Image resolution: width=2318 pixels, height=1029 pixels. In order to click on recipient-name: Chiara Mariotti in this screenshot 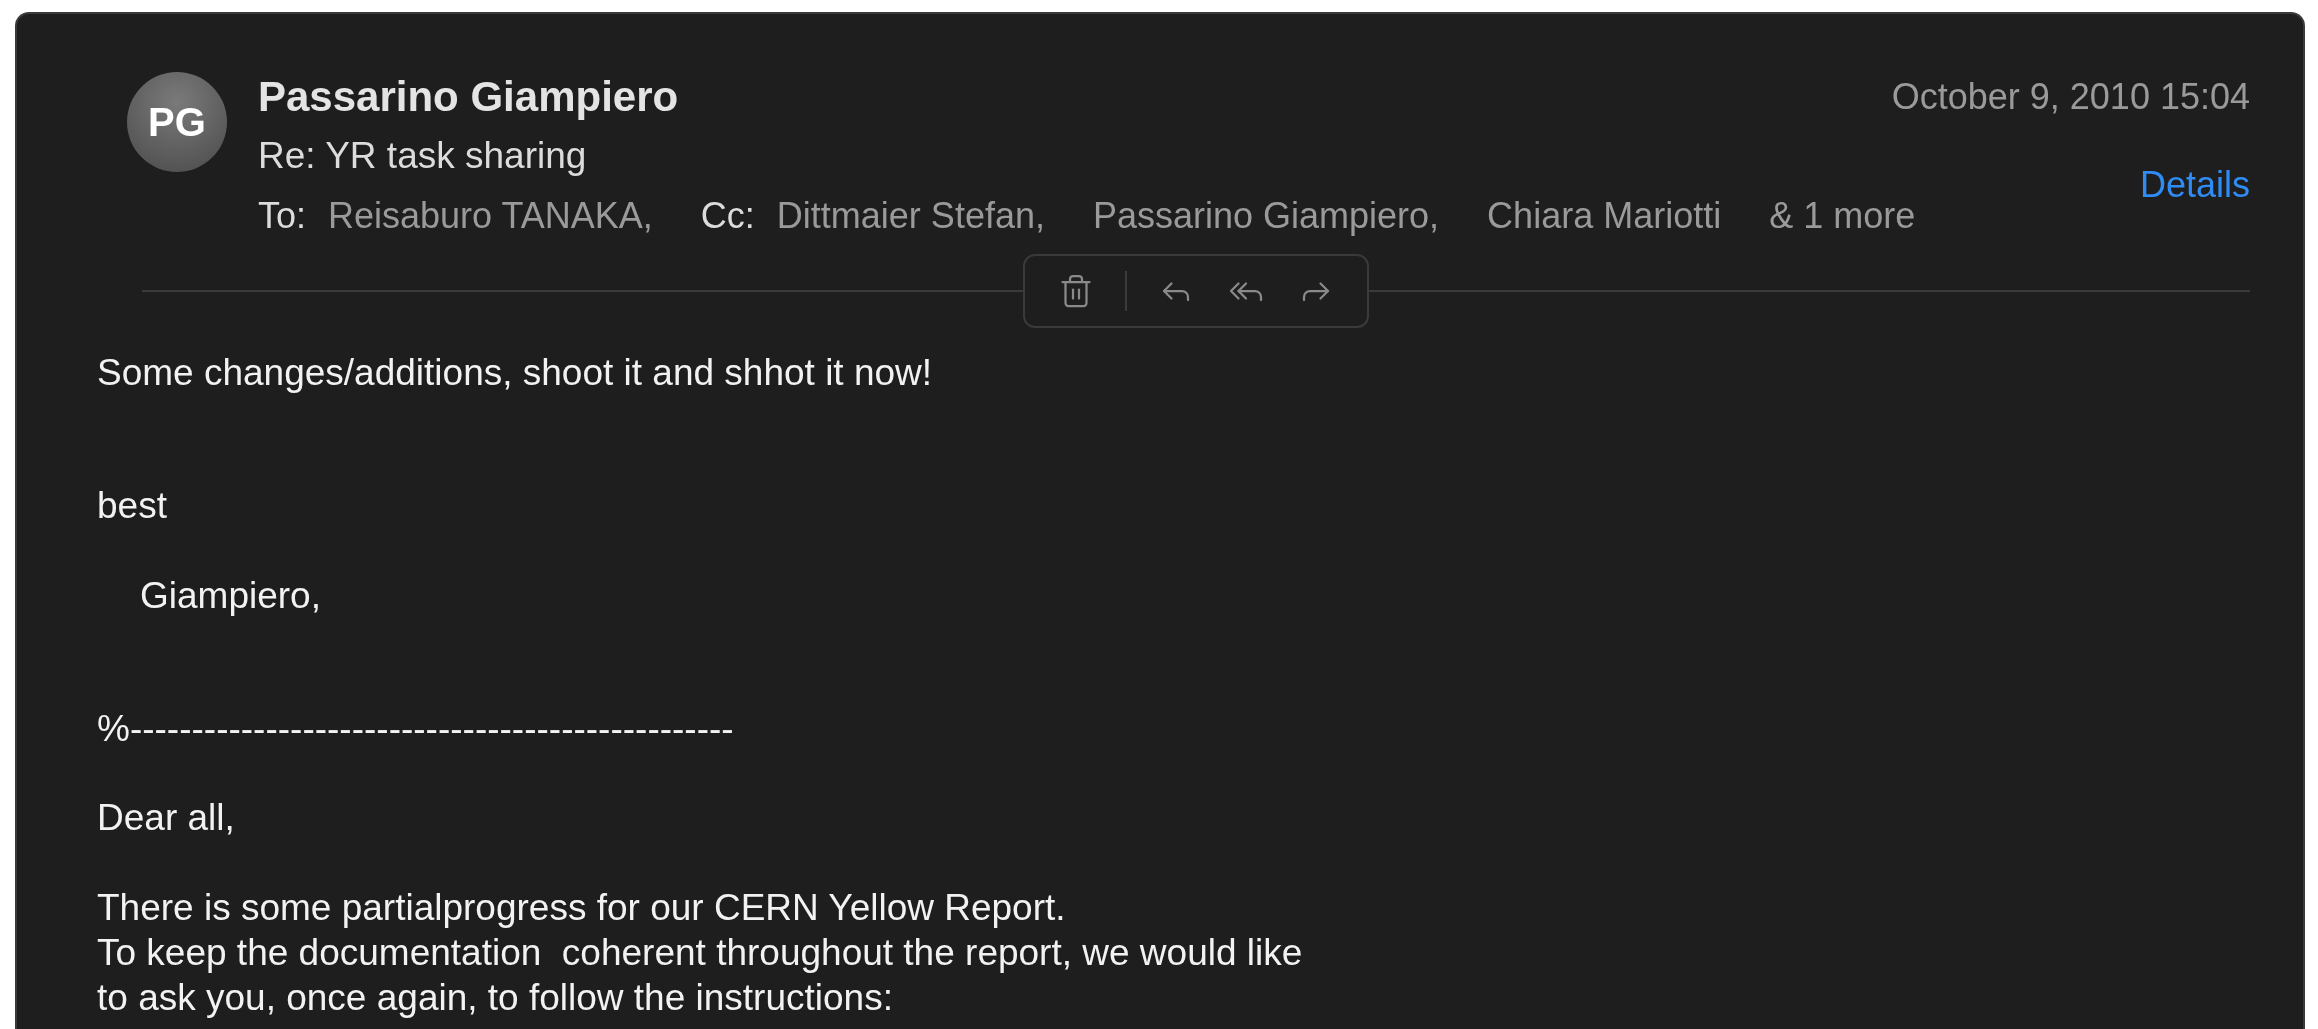, I will do `click(1604, 216)`.